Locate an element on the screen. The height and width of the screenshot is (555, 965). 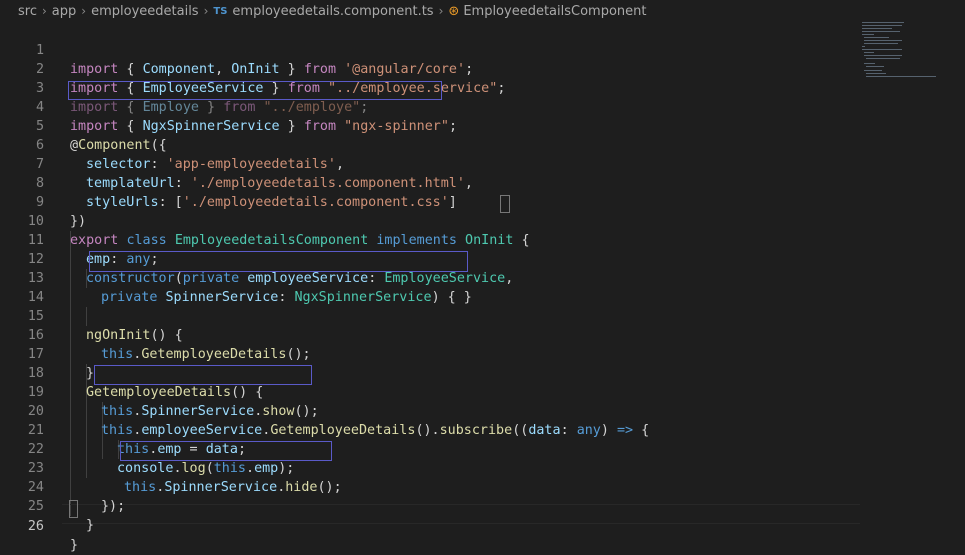
code-line: 11 emp: any; is located at coordinates (430, 239).